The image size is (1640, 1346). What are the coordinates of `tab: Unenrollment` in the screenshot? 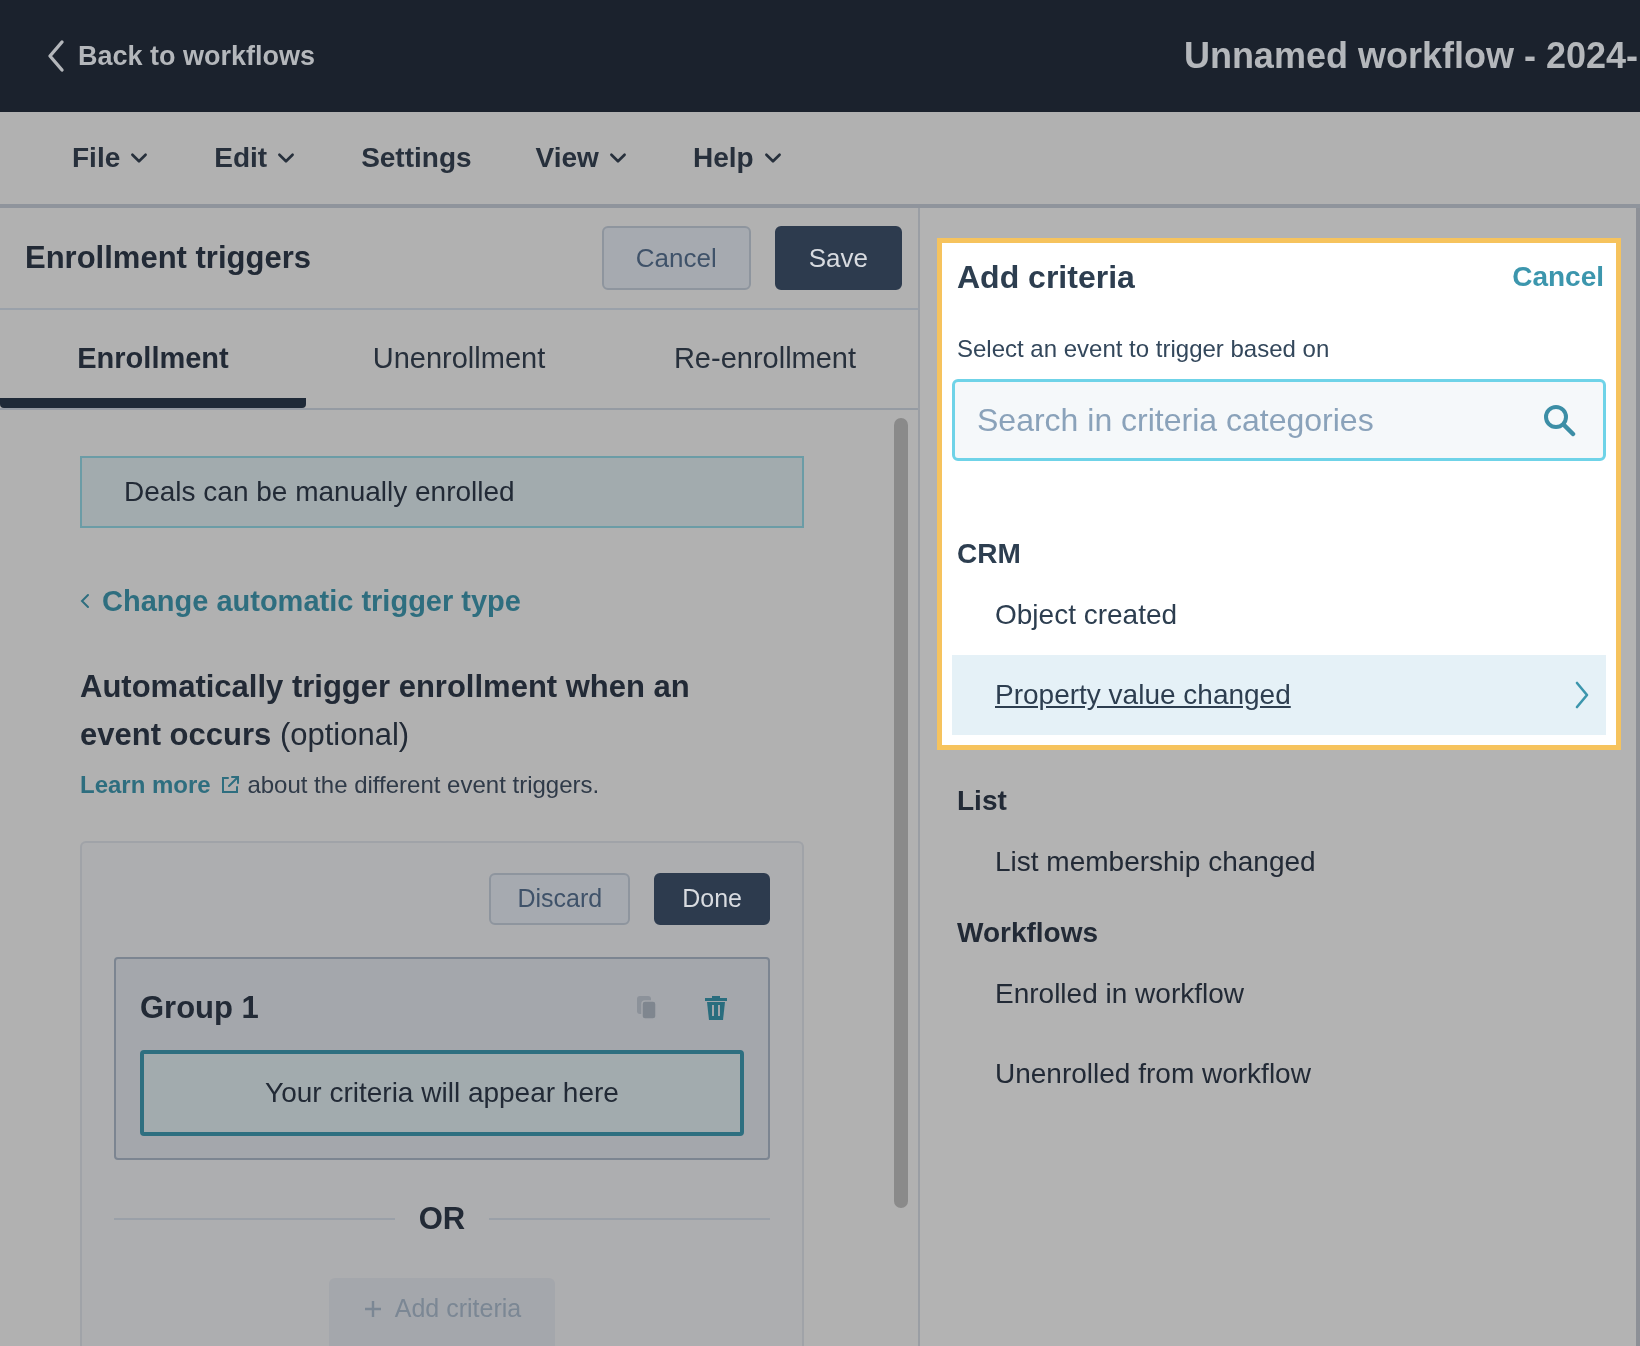 It's located at (459, 359).